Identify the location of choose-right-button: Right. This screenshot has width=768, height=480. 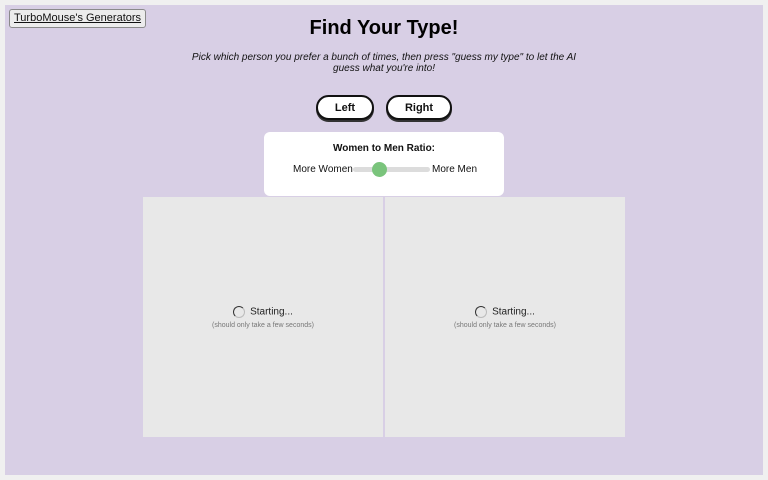
(419, 107).